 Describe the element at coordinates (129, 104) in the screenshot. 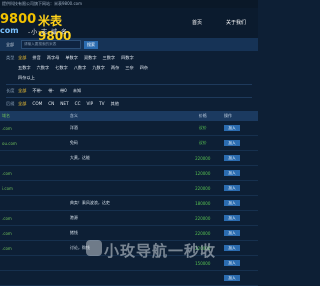

I see `filter-row-suffix: 后缀 全部 COM CN NET CC VIP TV 其他` at that location.